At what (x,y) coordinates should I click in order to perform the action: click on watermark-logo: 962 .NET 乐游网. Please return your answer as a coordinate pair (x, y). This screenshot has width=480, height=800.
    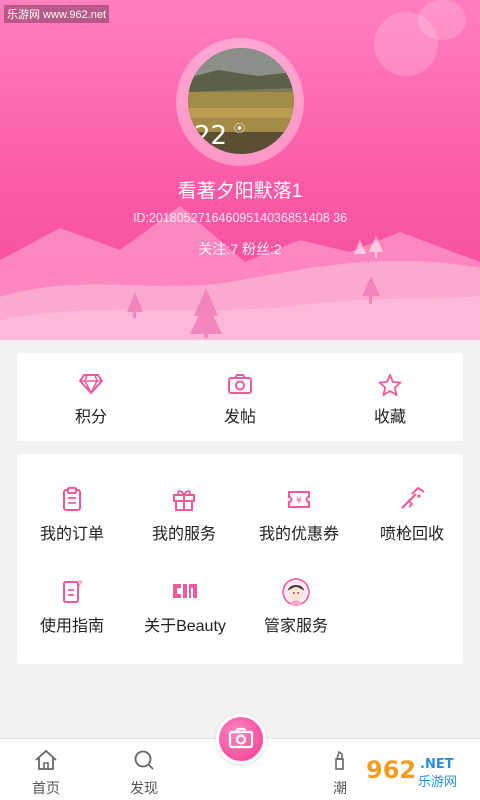
    Looking at the image, I should click on (414, 770).